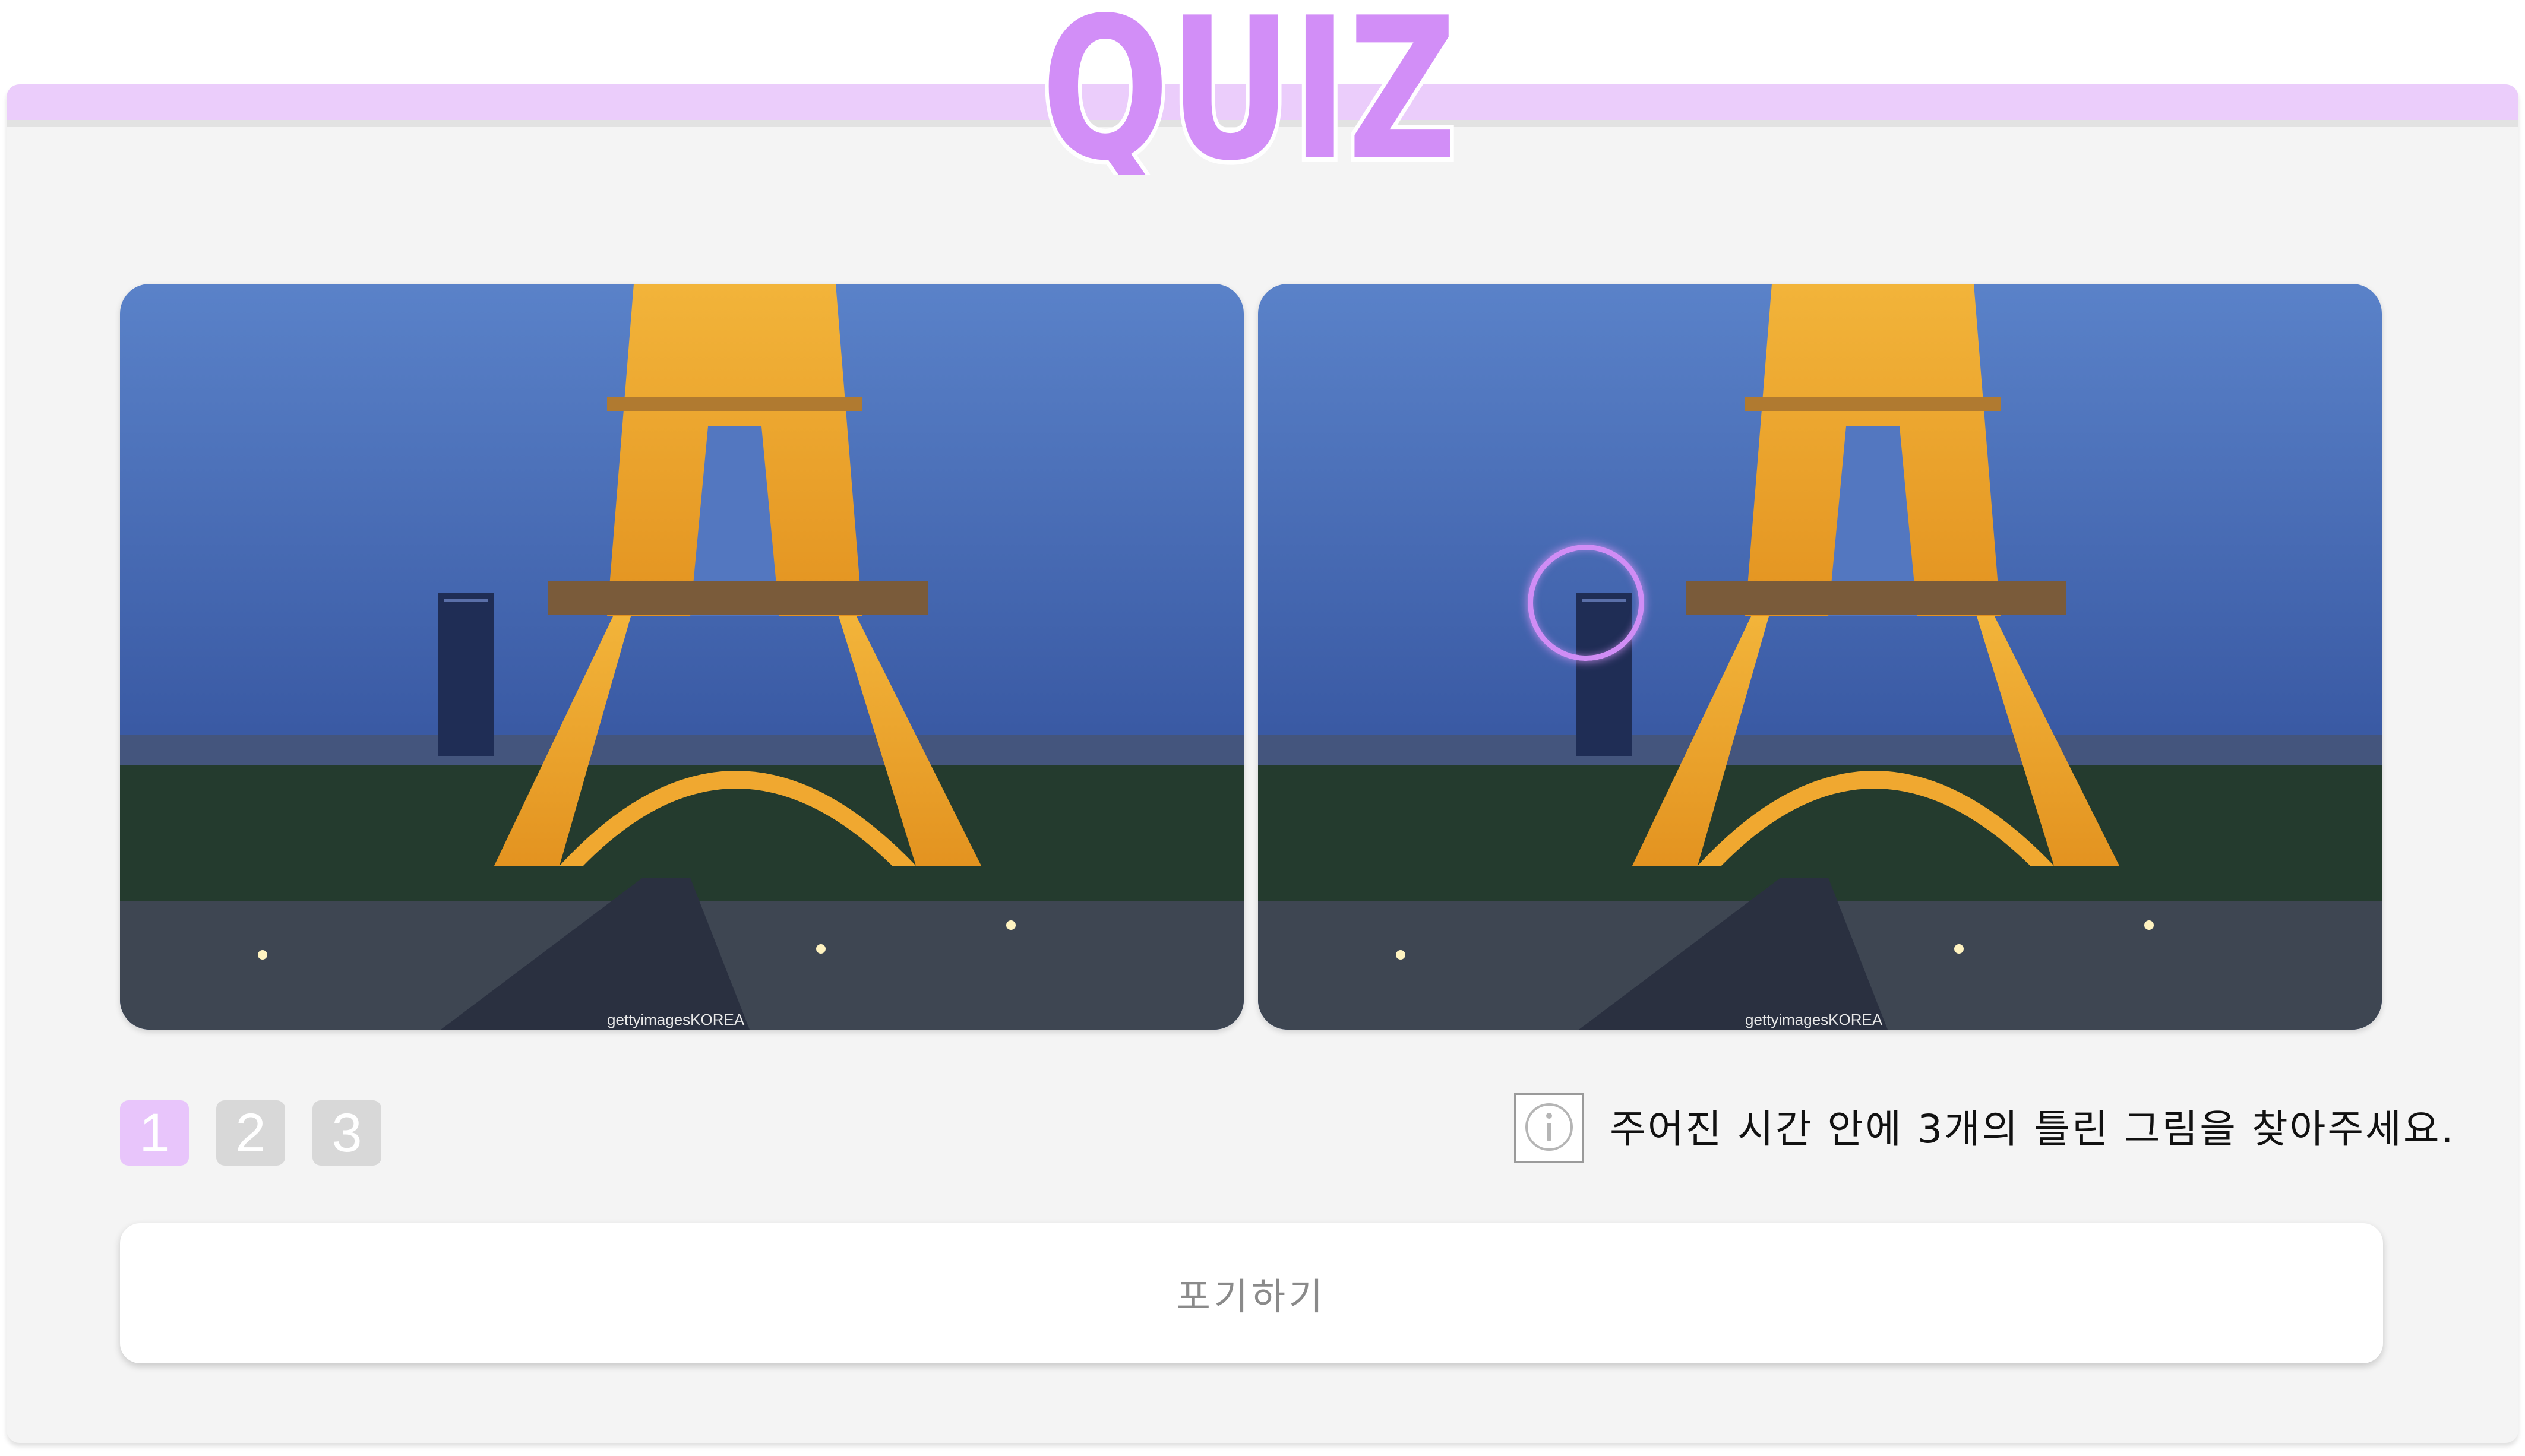  I want to click on info-button, so click(1549, 1128).